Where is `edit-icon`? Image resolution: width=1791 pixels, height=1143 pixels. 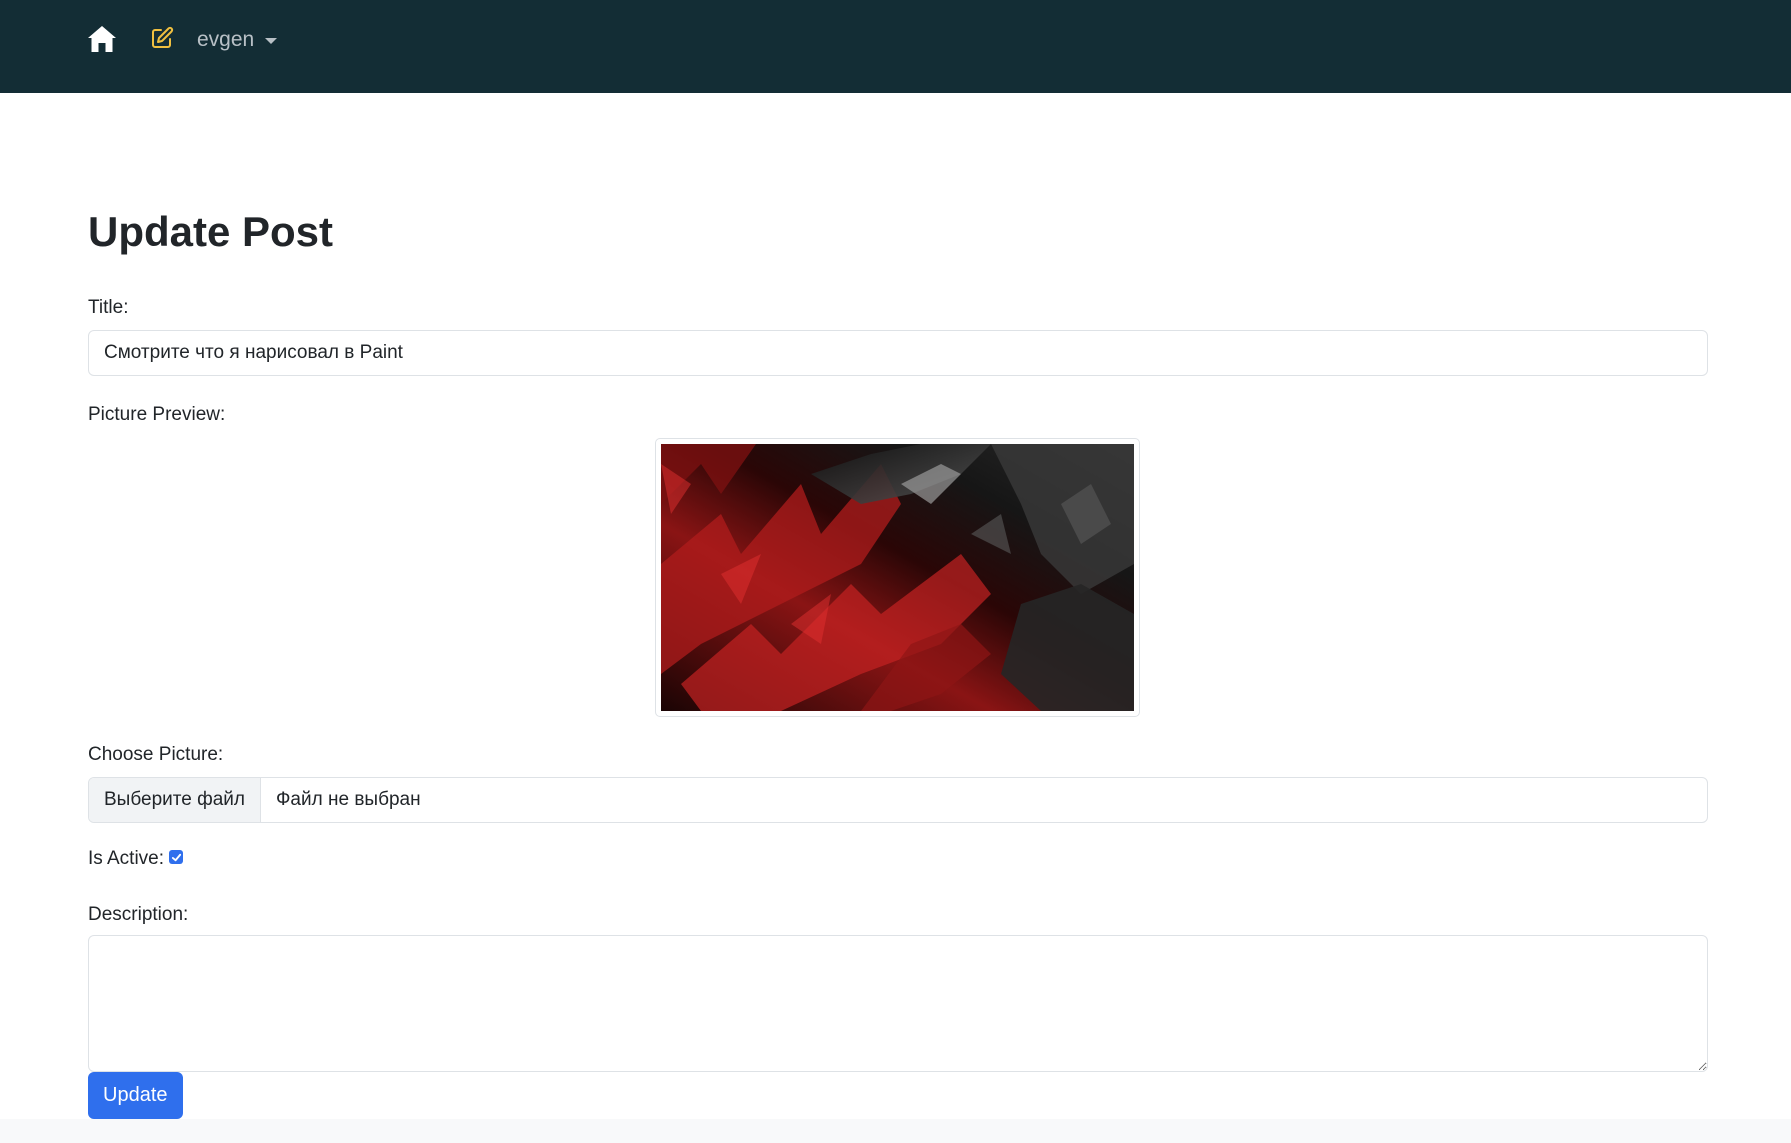 edit-icon is located at coordinates (163, 37).